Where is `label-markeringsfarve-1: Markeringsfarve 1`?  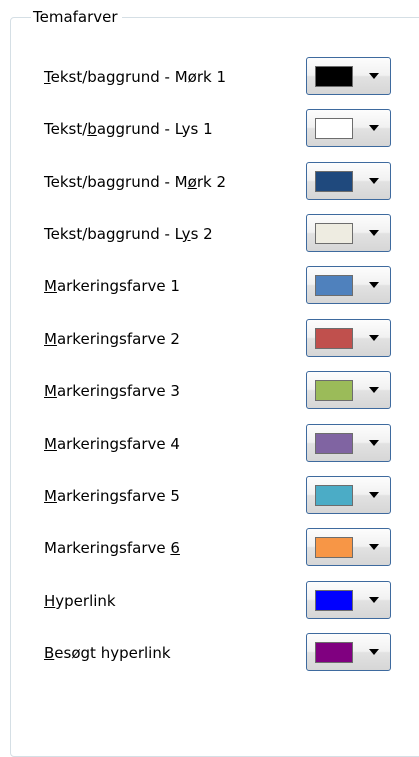
label-markeringsfarve-1: Markeringsfarve 1 is located at coordinates (112, 286).